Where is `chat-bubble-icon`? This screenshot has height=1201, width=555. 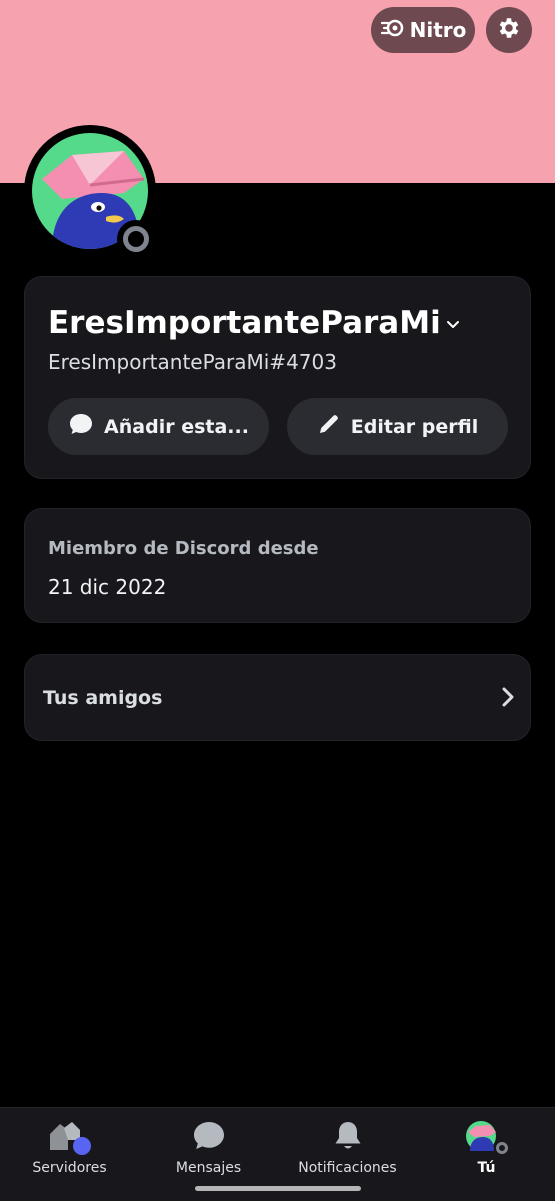
chat-bubble-icon is located at coordinates (81, 426).